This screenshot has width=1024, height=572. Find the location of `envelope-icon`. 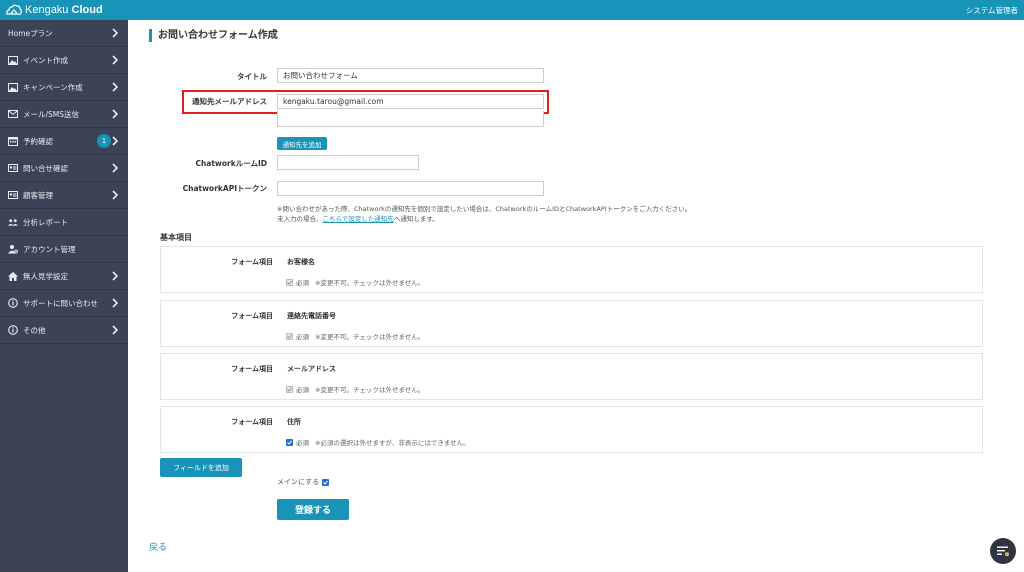

envelope-icon is located at coordinates (13, 114).